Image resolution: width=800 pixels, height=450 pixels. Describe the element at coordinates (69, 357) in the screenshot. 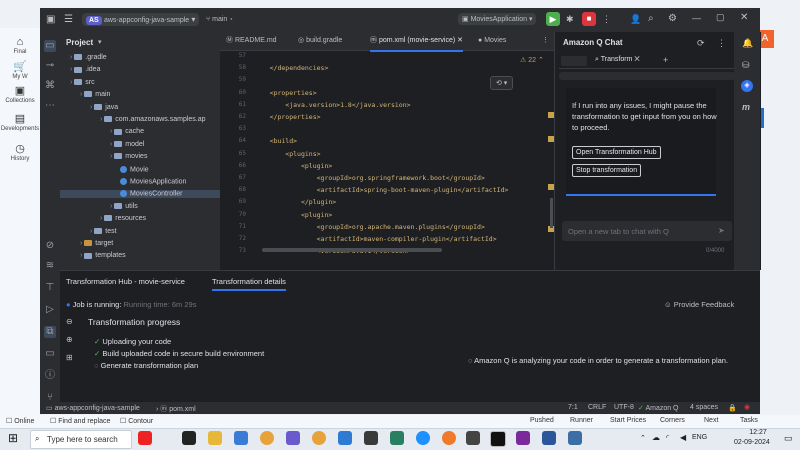

I see `filter-icon: ⊞` at that location.